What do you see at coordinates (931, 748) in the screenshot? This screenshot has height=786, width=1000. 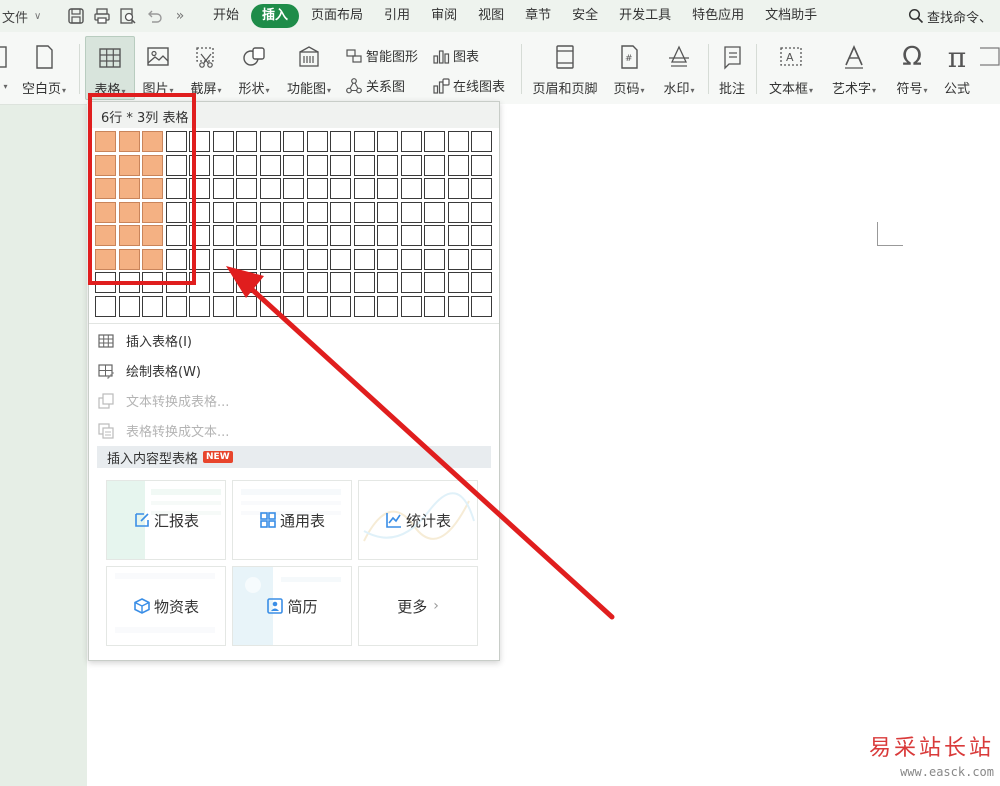 I see `watermark-title: 易采站长站` at bounding box center [931, 748].